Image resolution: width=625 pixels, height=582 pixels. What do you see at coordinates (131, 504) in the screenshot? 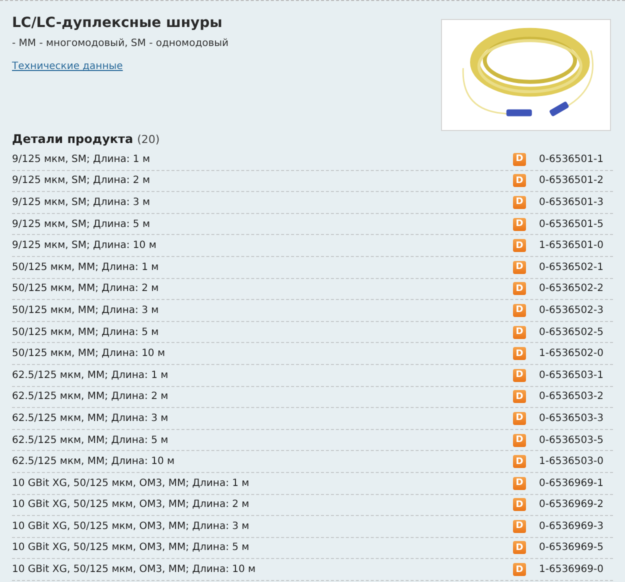
I see `product-description: 10 GBit XG, 50/125 мкм, OM3, MM; Длина: 2 м` at bounding box center [131, 504].